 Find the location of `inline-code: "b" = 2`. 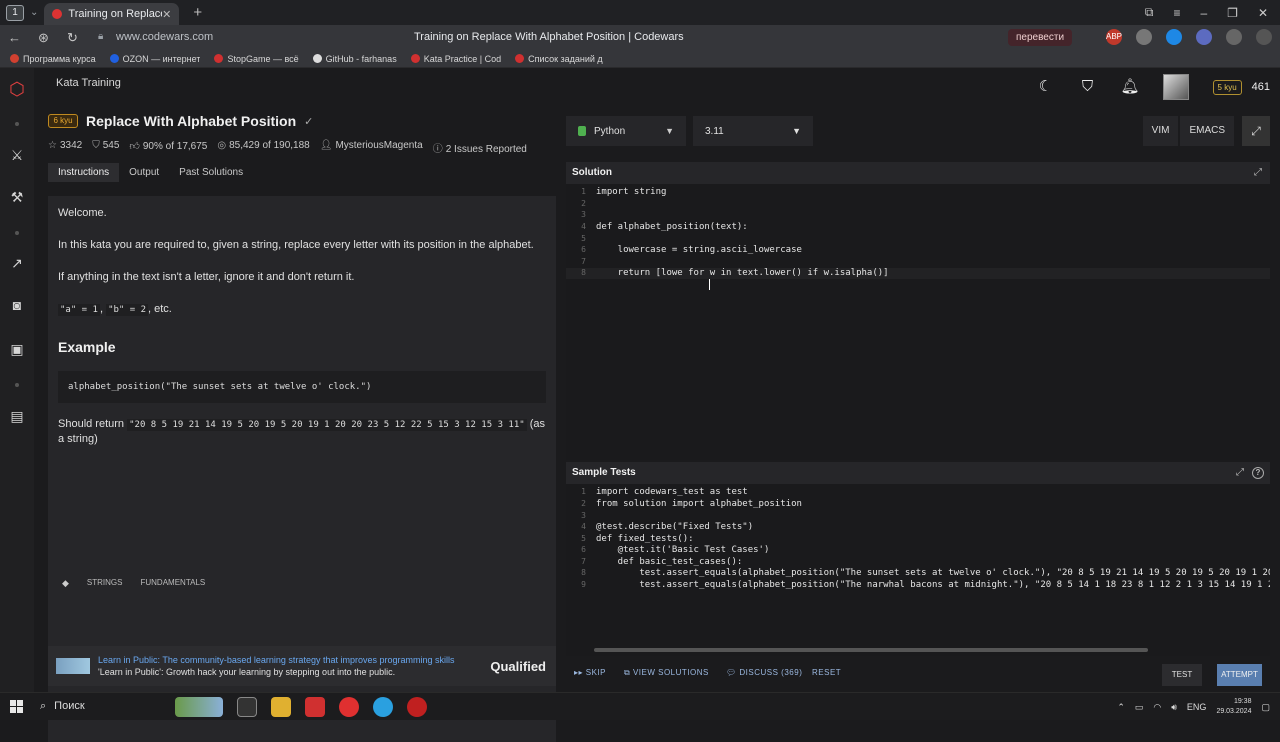

inline-code: "b" = 2 is located at coordinates (127, 309).